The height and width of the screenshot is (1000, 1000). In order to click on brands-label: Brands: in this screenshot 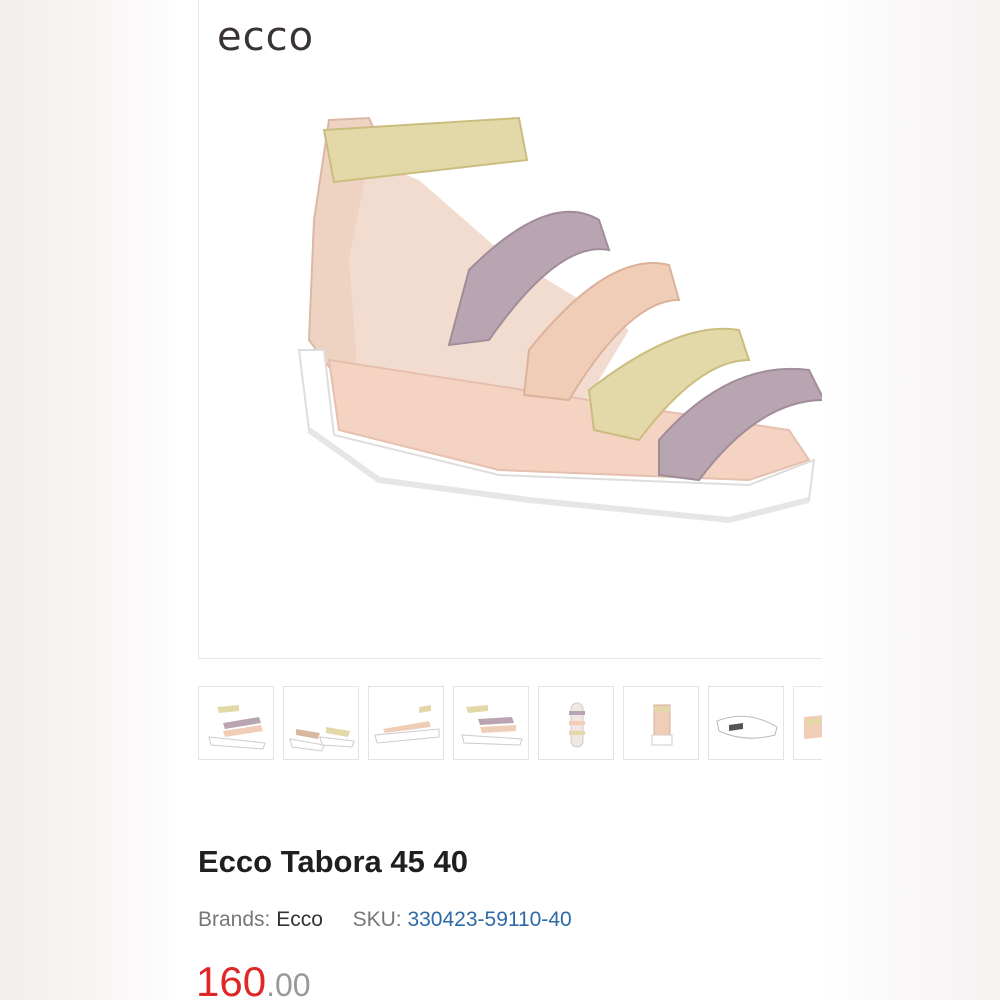, I will do `click(234, 919)`.